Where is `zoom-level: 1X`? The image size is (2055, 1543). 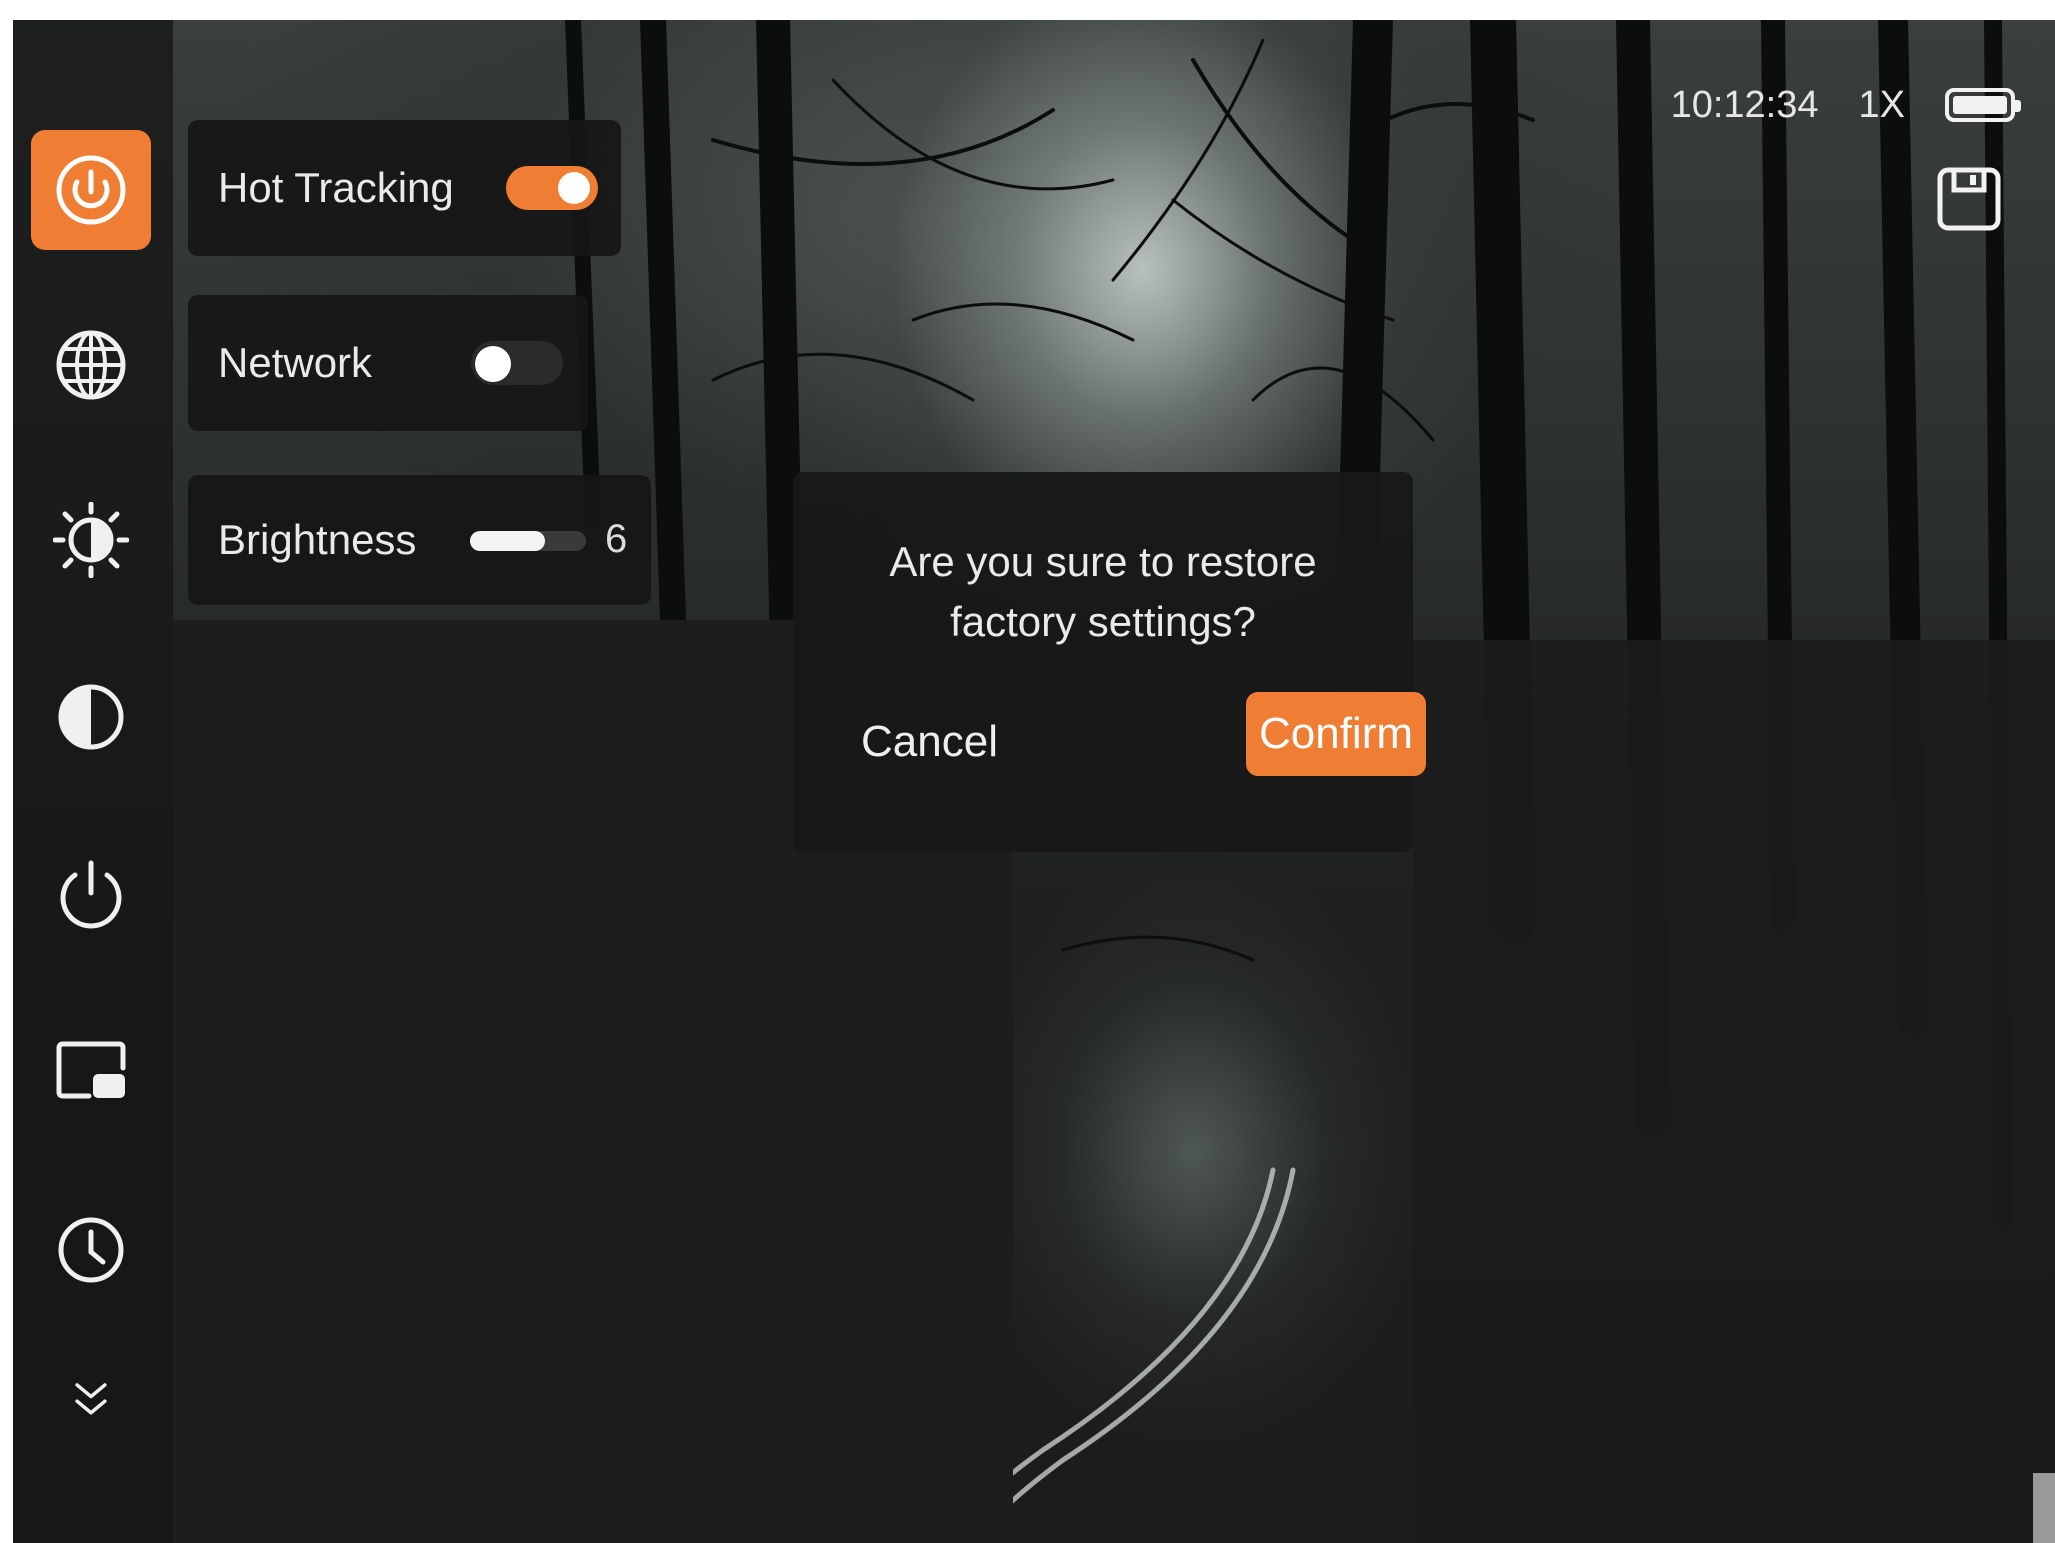
zoom-level: 1X is located at coordinates (1881, 104).